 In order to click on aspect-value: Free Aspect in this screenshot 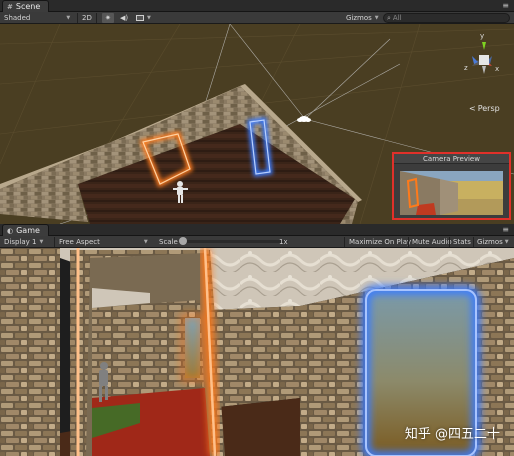, I will do `click(79, 242)`.